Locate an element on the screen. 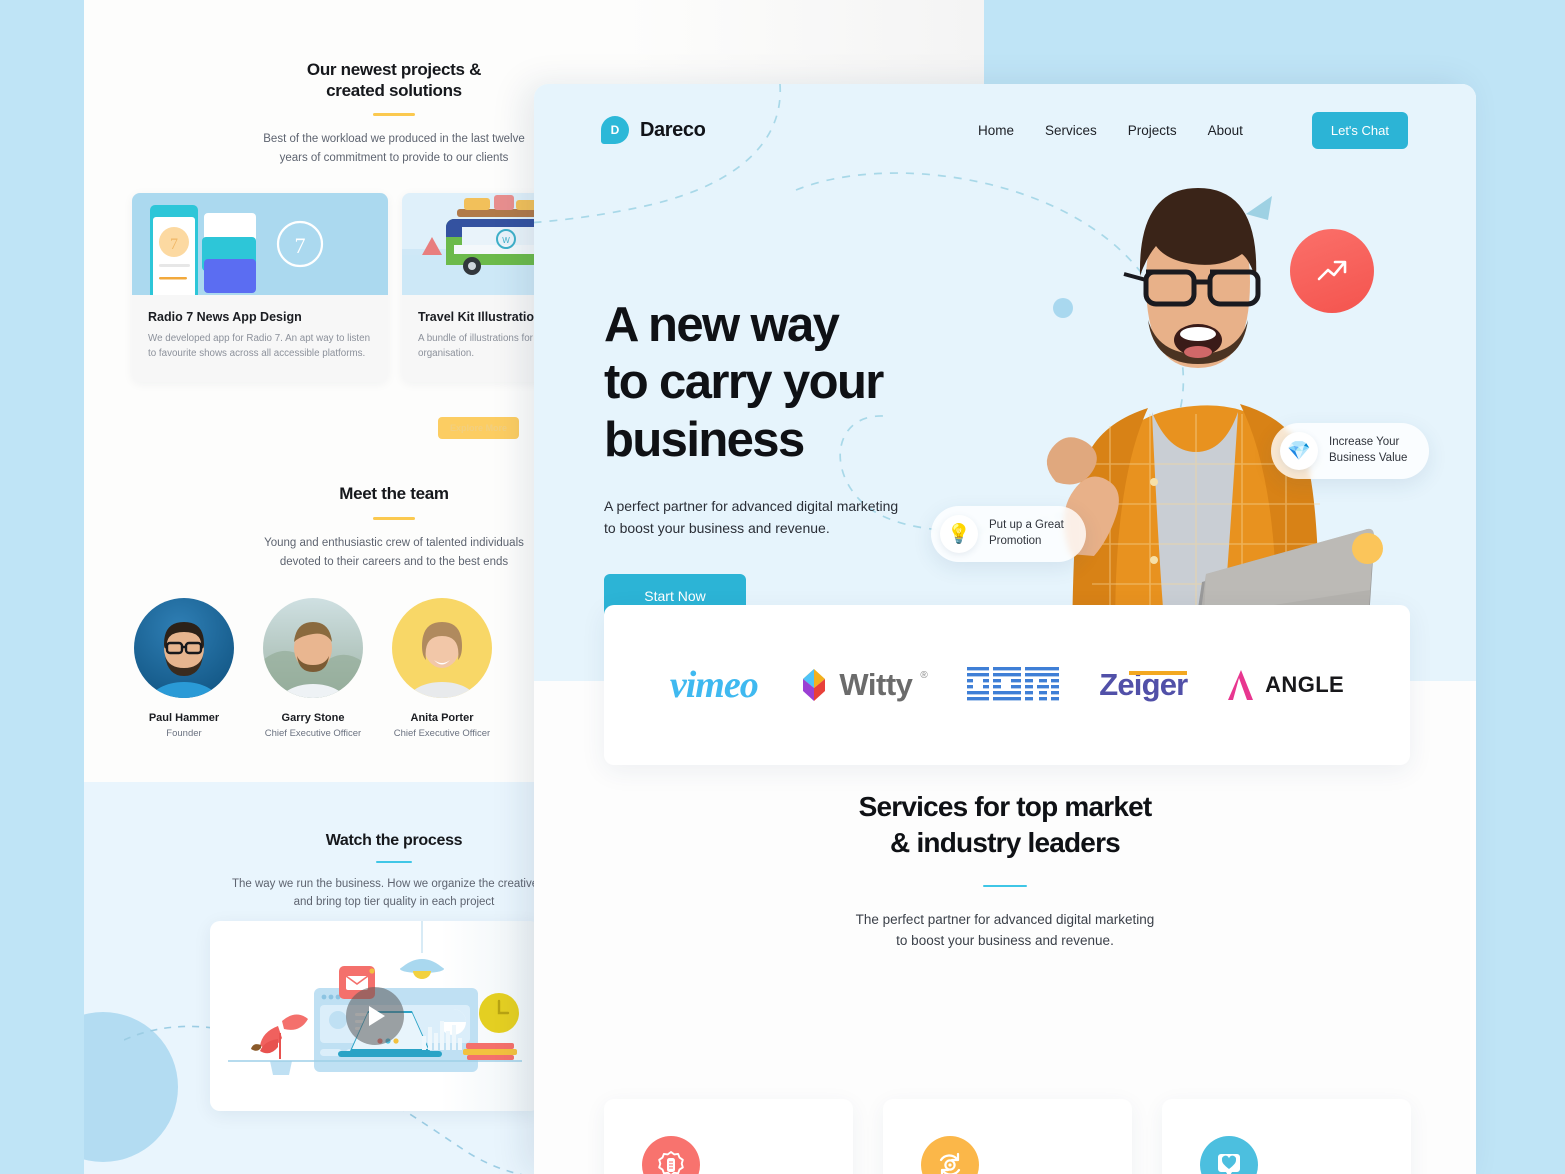 The height and width of the screenshot is (1174, 1565). nav-link-home: Home is located at coordinates (996, 130).